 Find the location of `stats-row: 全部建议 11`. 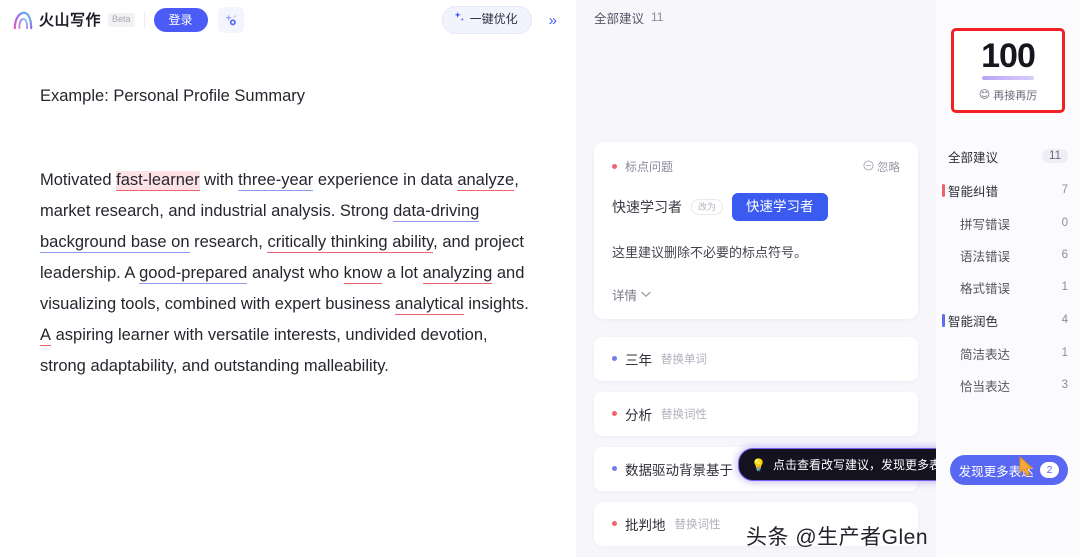

stats-row: 全部建议 11 is located at coordinates (1008, 156).